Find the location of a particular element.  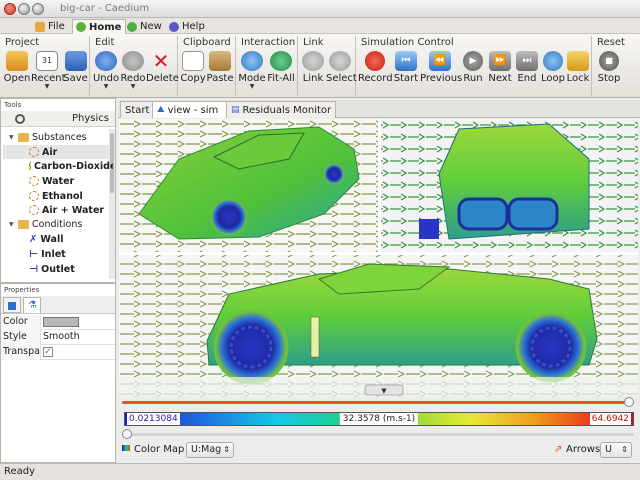

colormap-mid-value: 32.3578 (m.s-1) is located at coordinates (379, 419).